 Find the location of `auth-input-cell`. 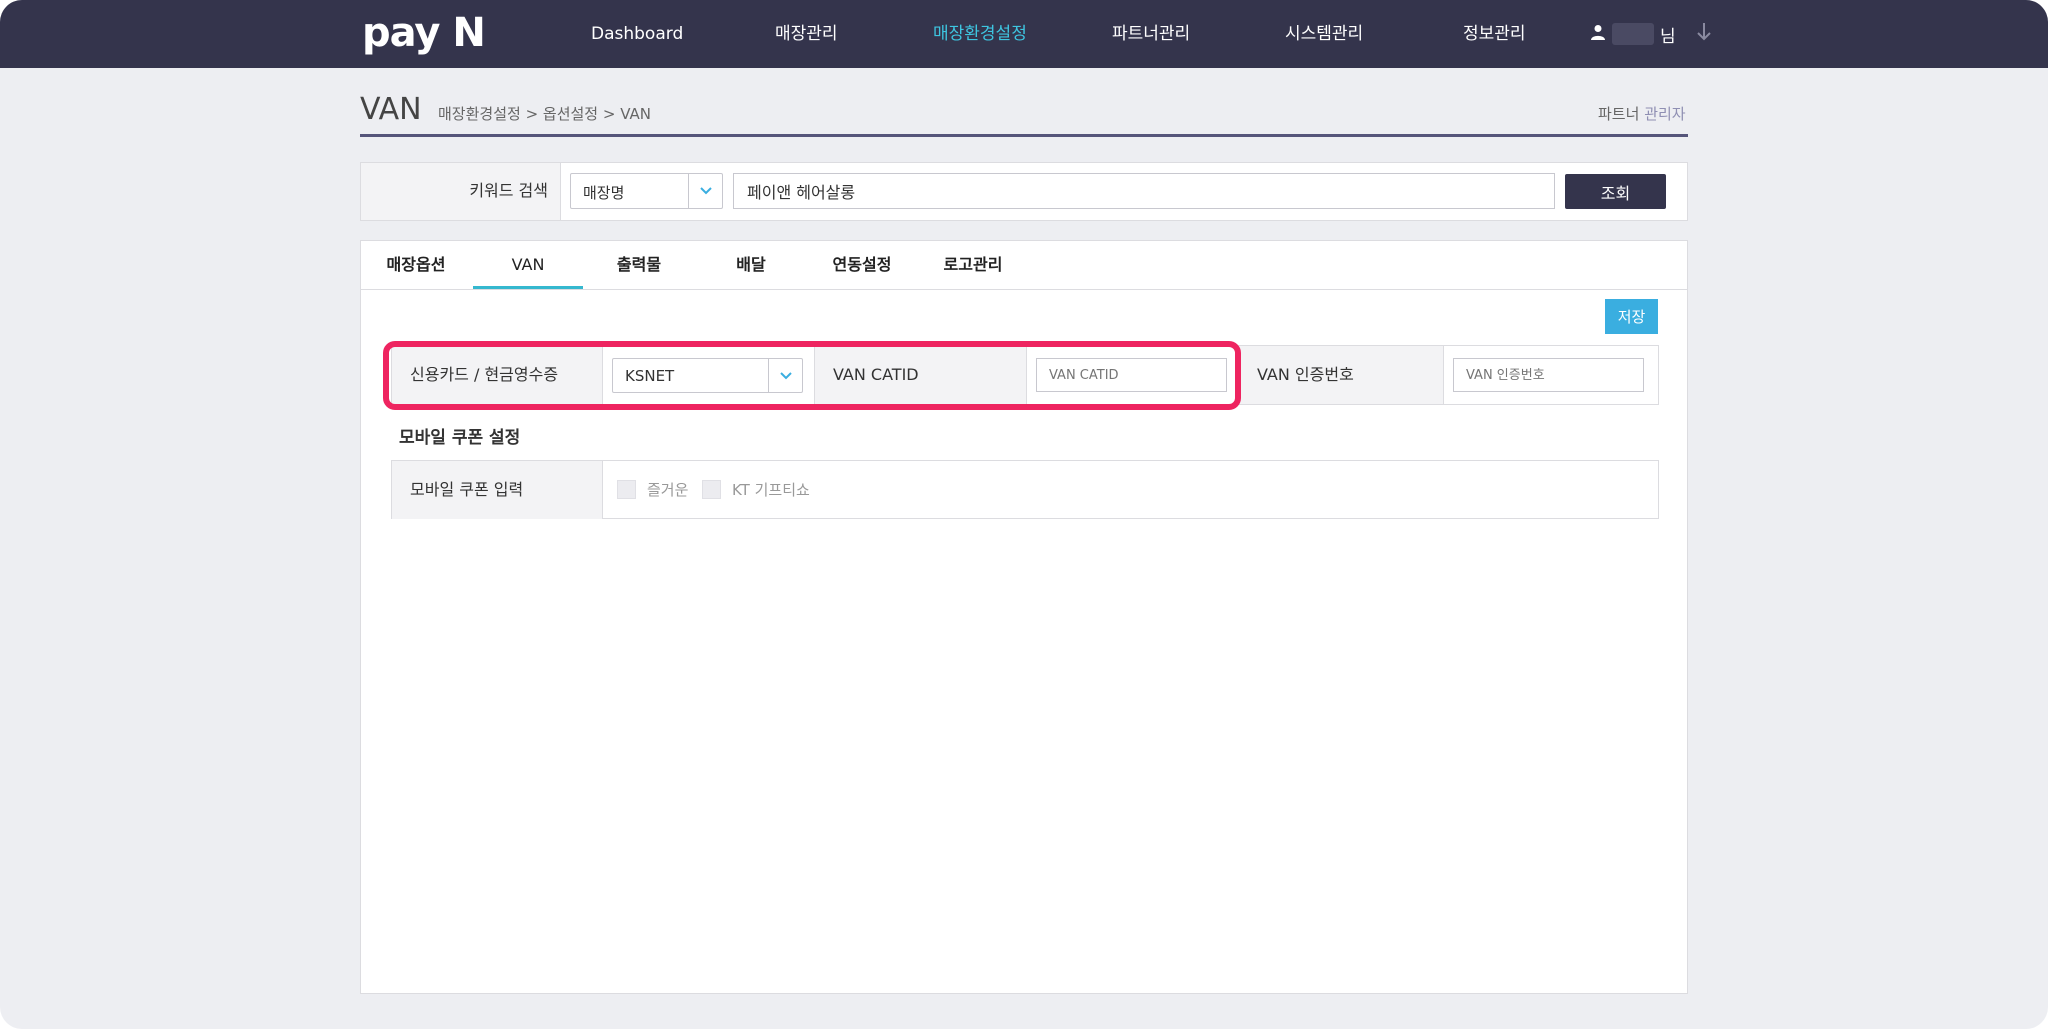

auth-input-cell is located at coordinates (1551, 375).